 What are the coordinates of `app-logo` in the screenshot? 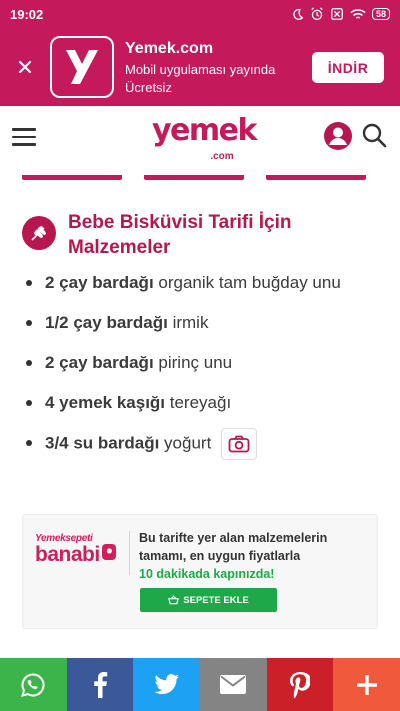 It's located at (82, 67).